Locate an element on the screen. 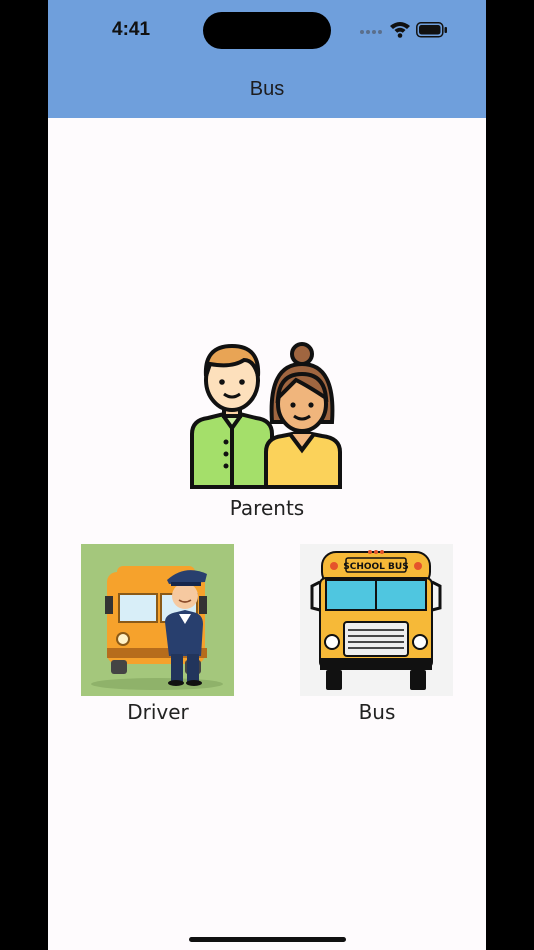 This screenshot has height=950, width=534. dynamic-island is located at coordinates (267, 30).